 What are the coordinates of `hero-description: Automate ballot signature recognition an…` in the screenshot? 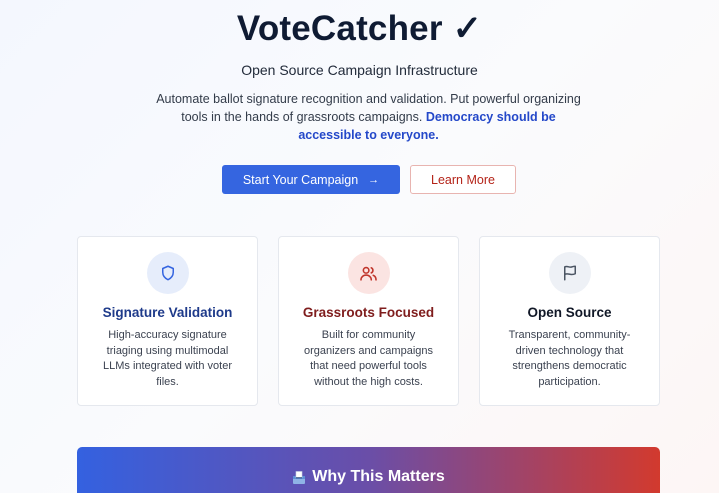 It's located at (368, 117).